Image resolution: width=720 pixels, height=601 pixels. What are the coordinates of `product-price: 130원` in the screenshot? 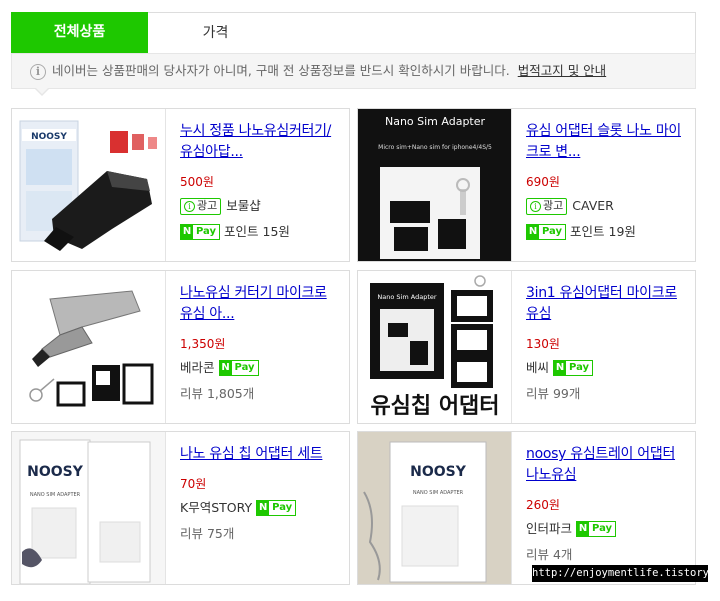 It's located at (543, 344).